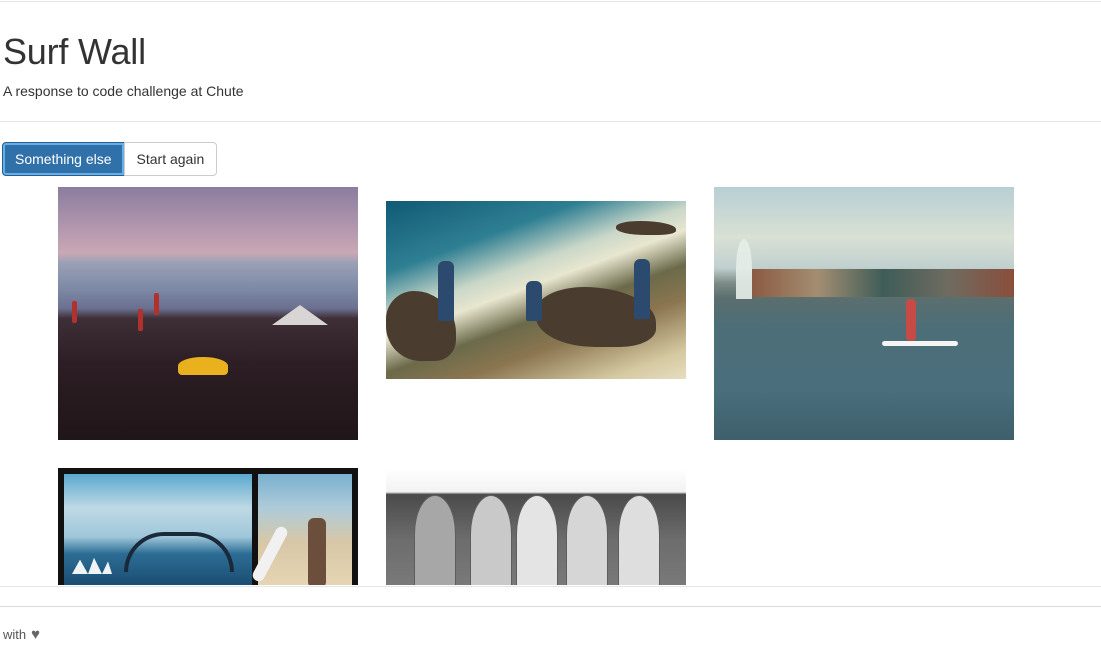 This screenshot has height=659, width=1101. I want to click on action-buttons: Something else Start again, so click(110, 159).